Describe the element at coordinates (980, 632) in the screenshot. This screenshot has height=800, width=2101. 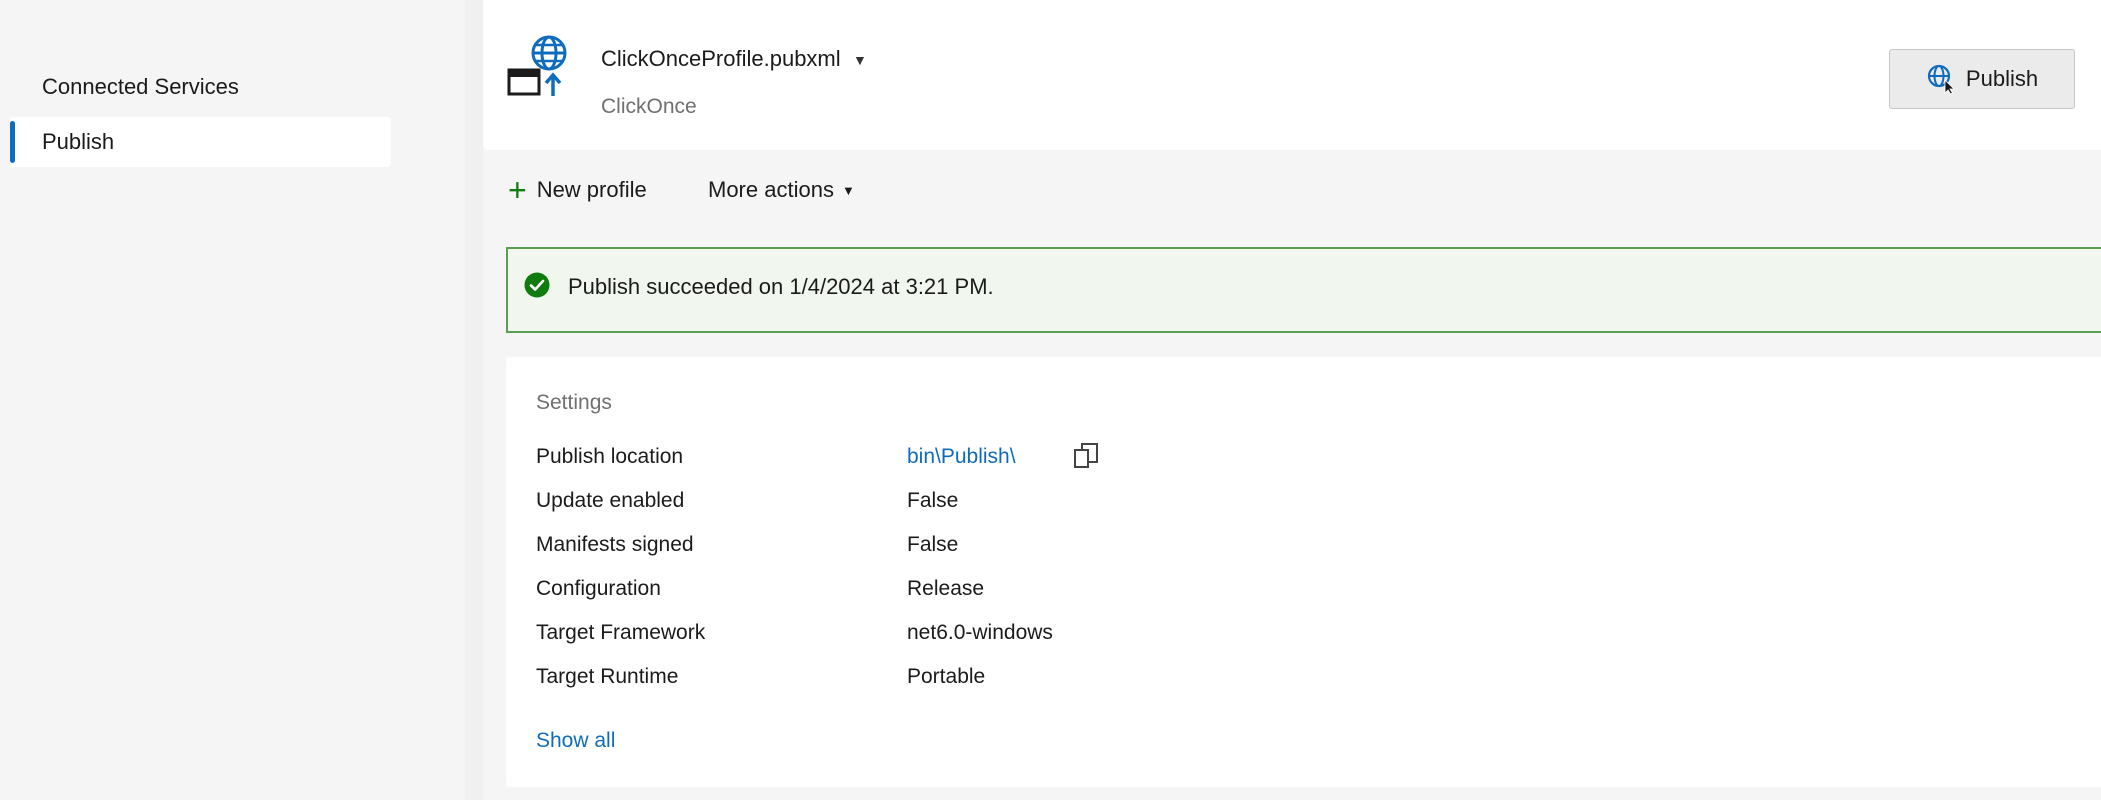
I see `setting-value: net6.0-windows` at that location.